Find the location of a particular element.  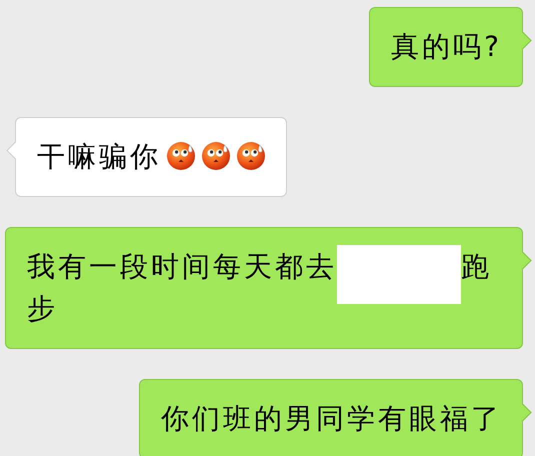

message-text: 跑 is located at coordinates (476, 266).